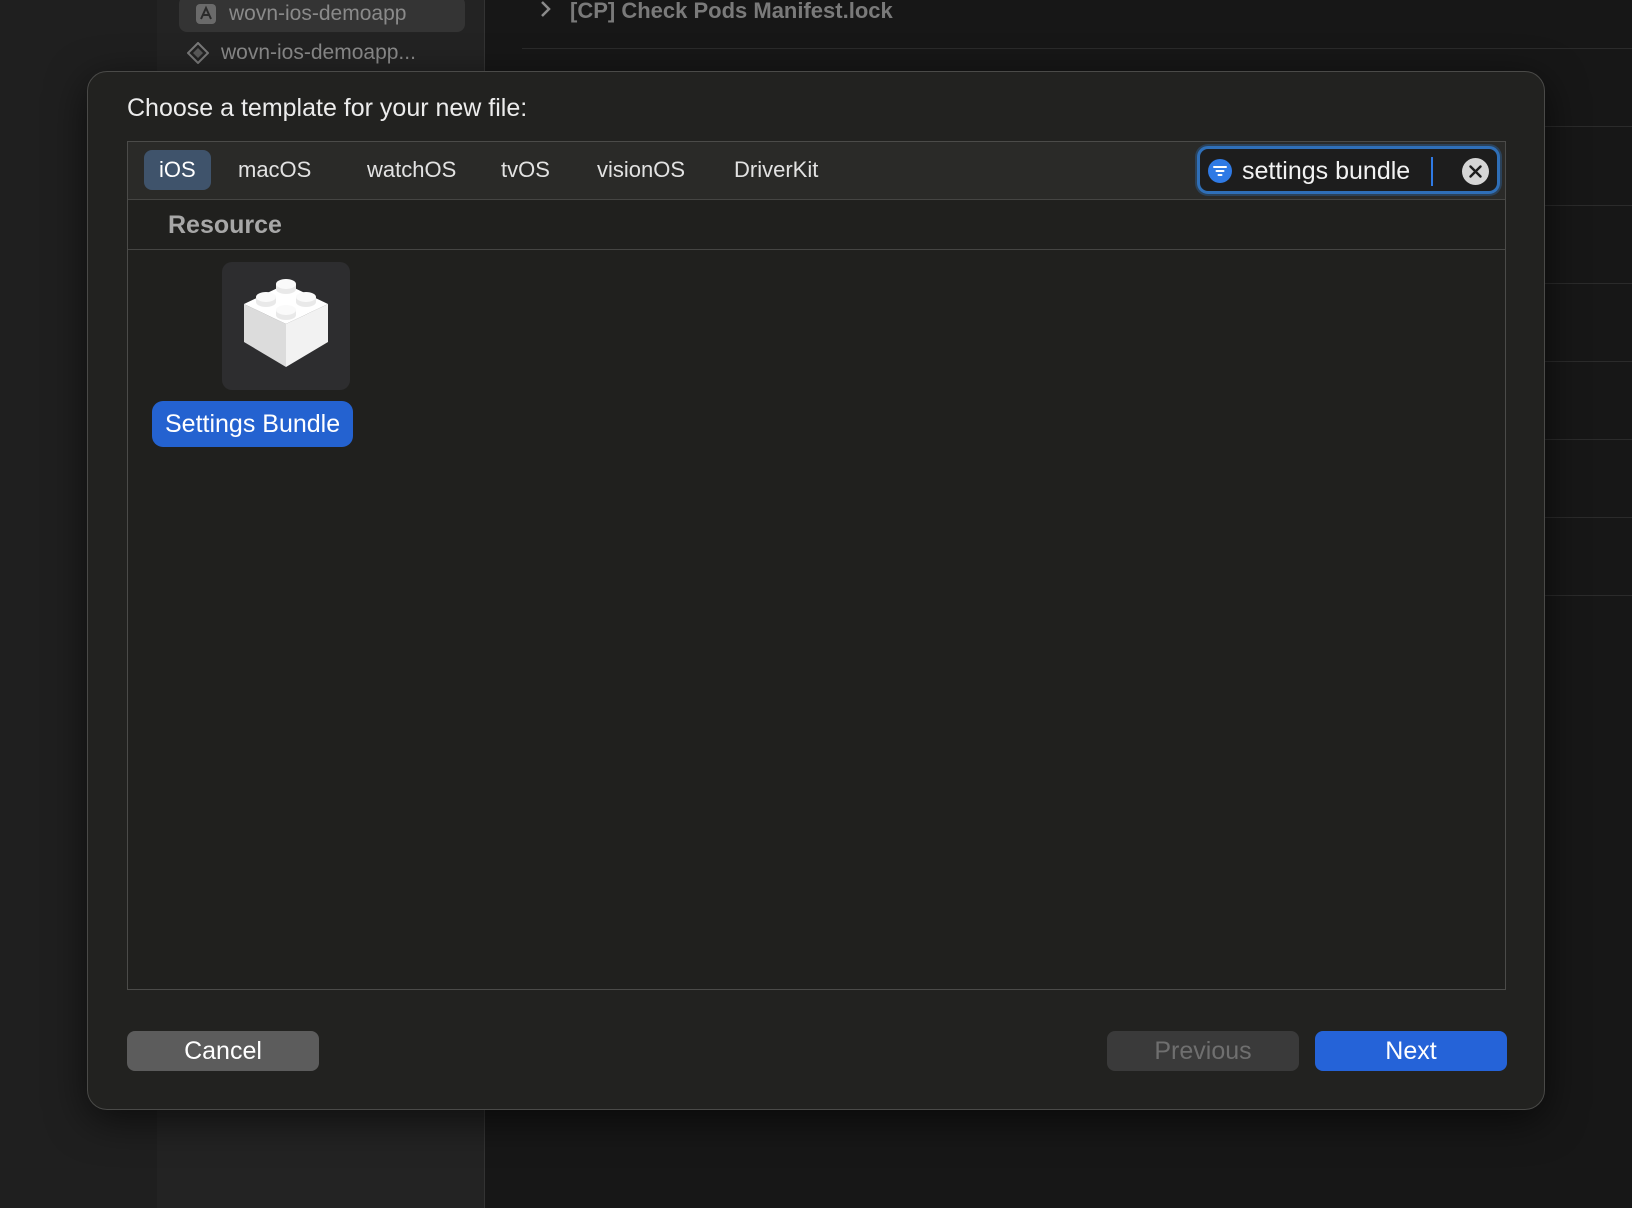  I want to click on navigator-item-app: wovn-ios-demoapp, so click(322, 16).